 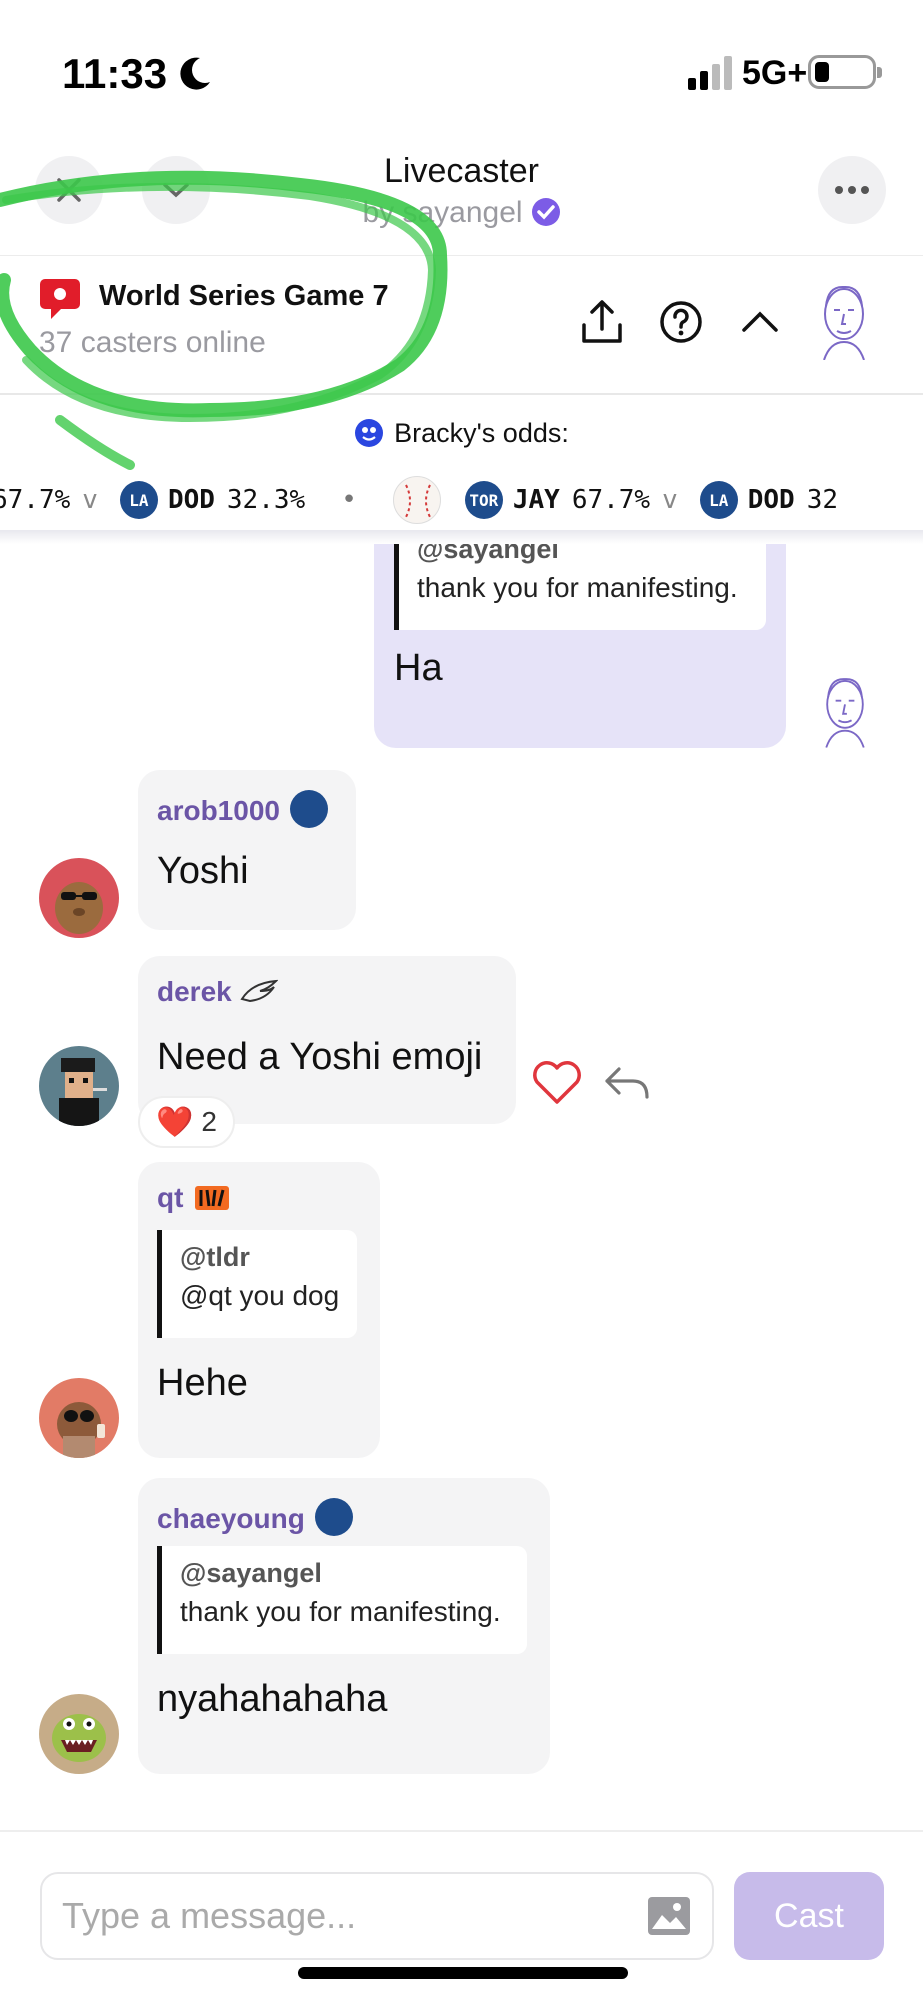 I want to click on eagles-badge-icon, so click(x=259, y=991).